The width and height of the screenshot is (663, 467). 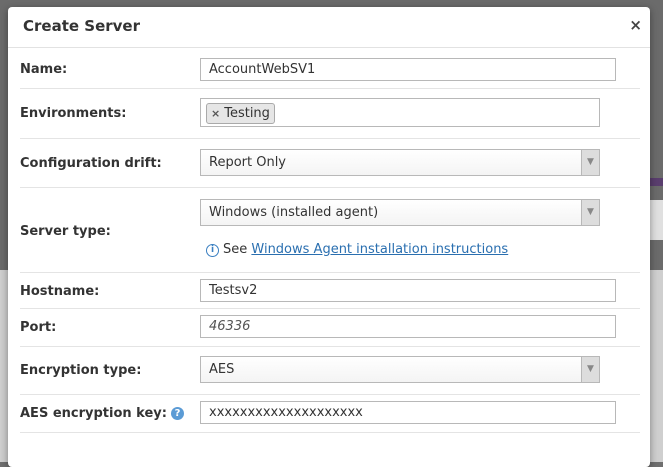 I want to click on port-row: Port: 46336, so click(x=330, y=328).